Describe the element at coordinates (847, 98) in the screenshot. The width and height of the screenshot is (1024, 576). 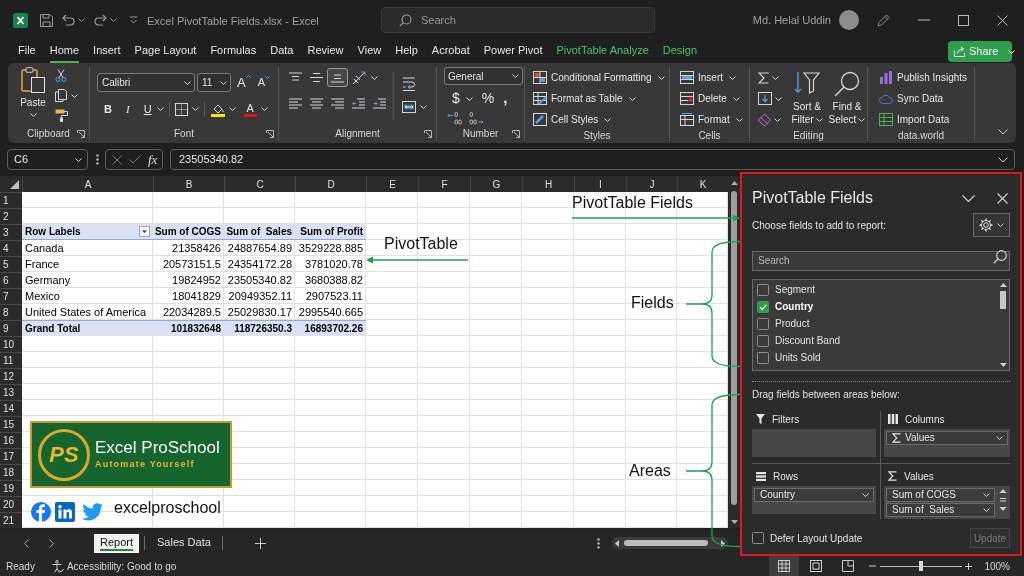
I see `find-select-button: Find & Select` at that location.